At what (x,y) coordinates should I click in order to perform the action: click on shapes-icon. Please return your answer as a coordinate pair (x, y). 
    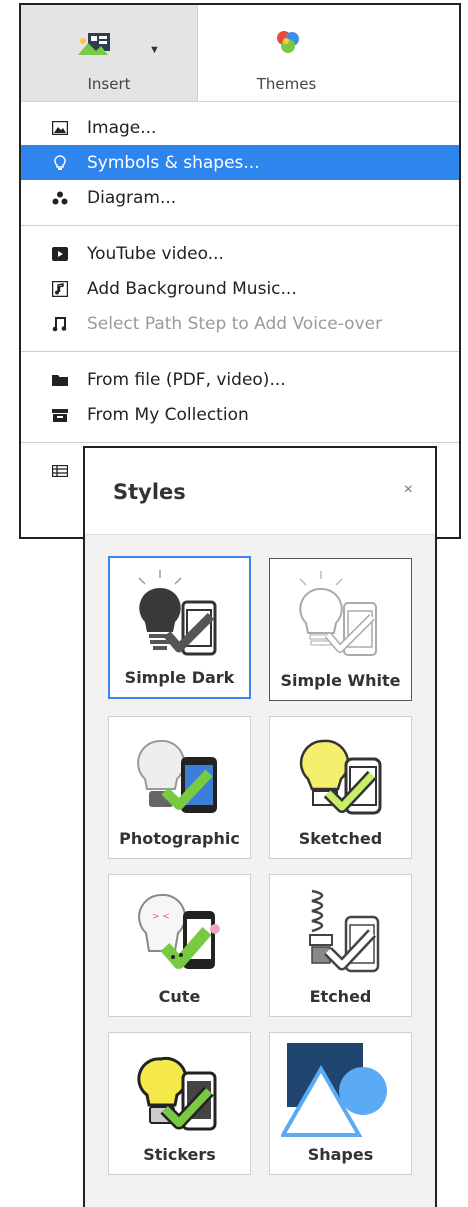
    Looking at the image, I should click on (333, 1090).